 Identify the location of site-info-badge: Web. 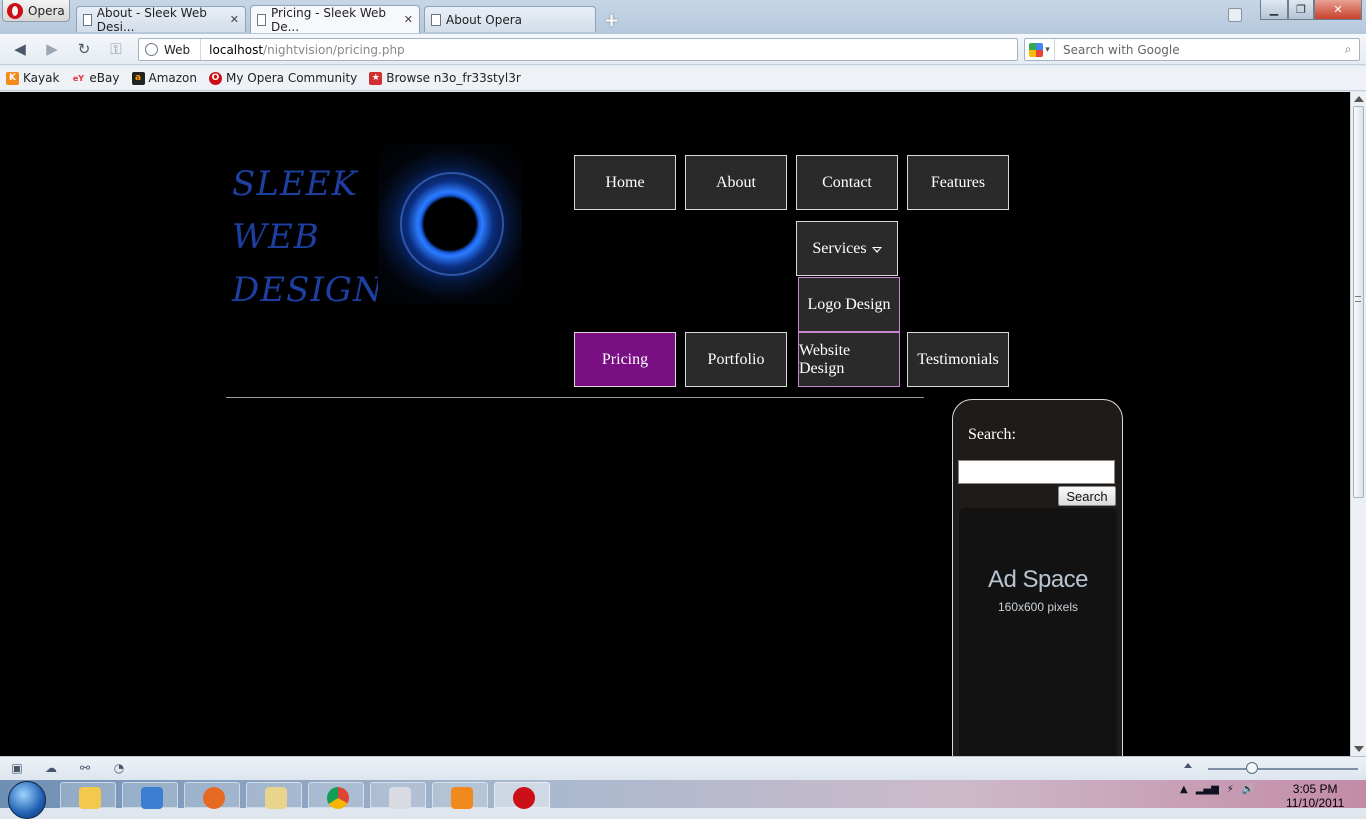
(170, 49).